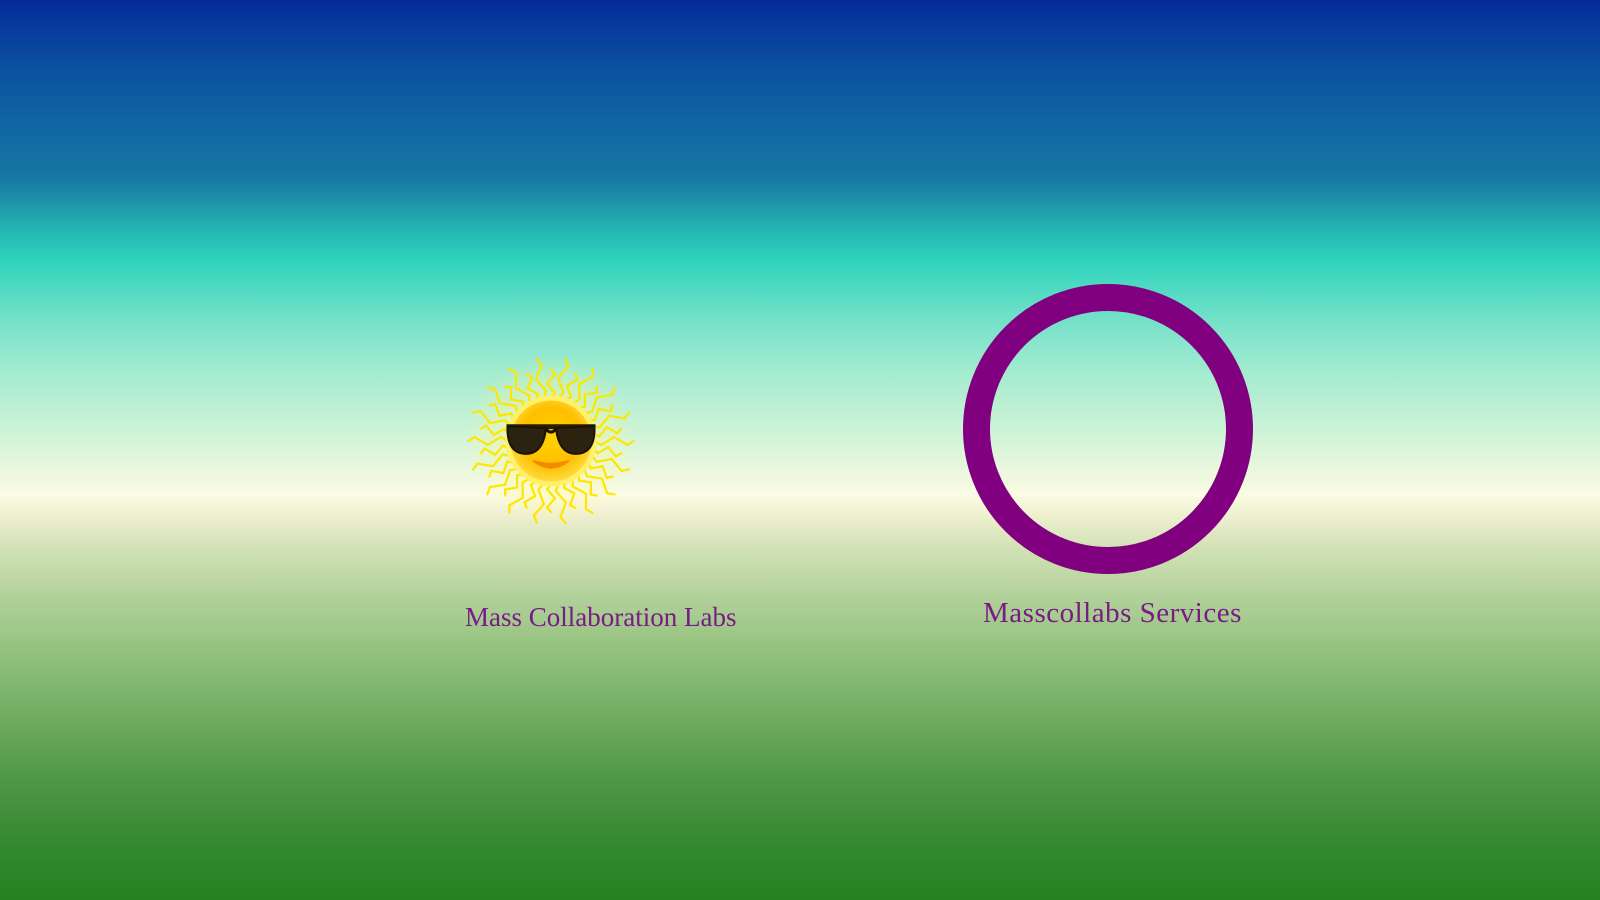 This screenshot has width=1600, height=900. Describe the element at coordinates (1112, 613) in the screenshot. I see `masscollabs-services-link: Masscollabs Services` at that location.